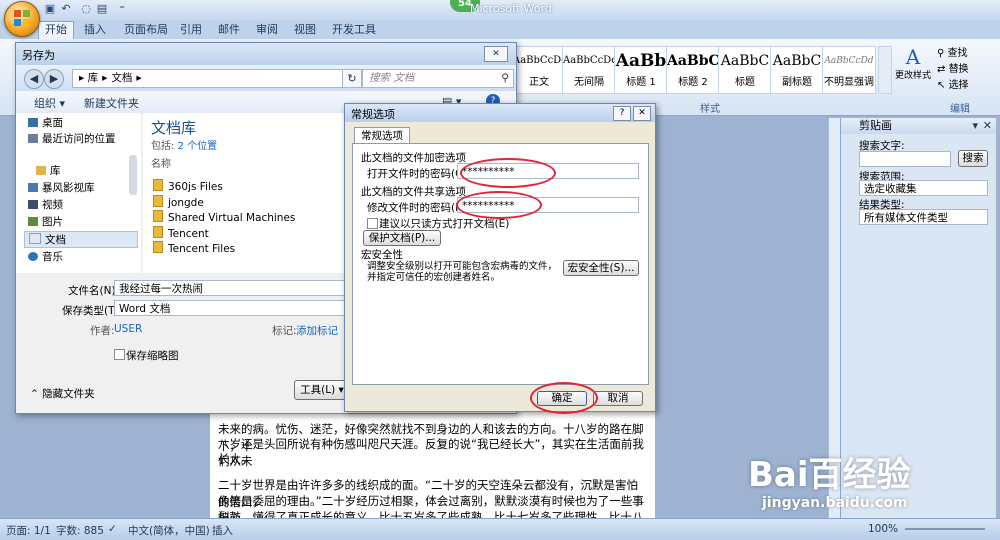 This screenshot has height=540, width=1000. I want to click on breadcrumb-item: 库, so click(93, 78).